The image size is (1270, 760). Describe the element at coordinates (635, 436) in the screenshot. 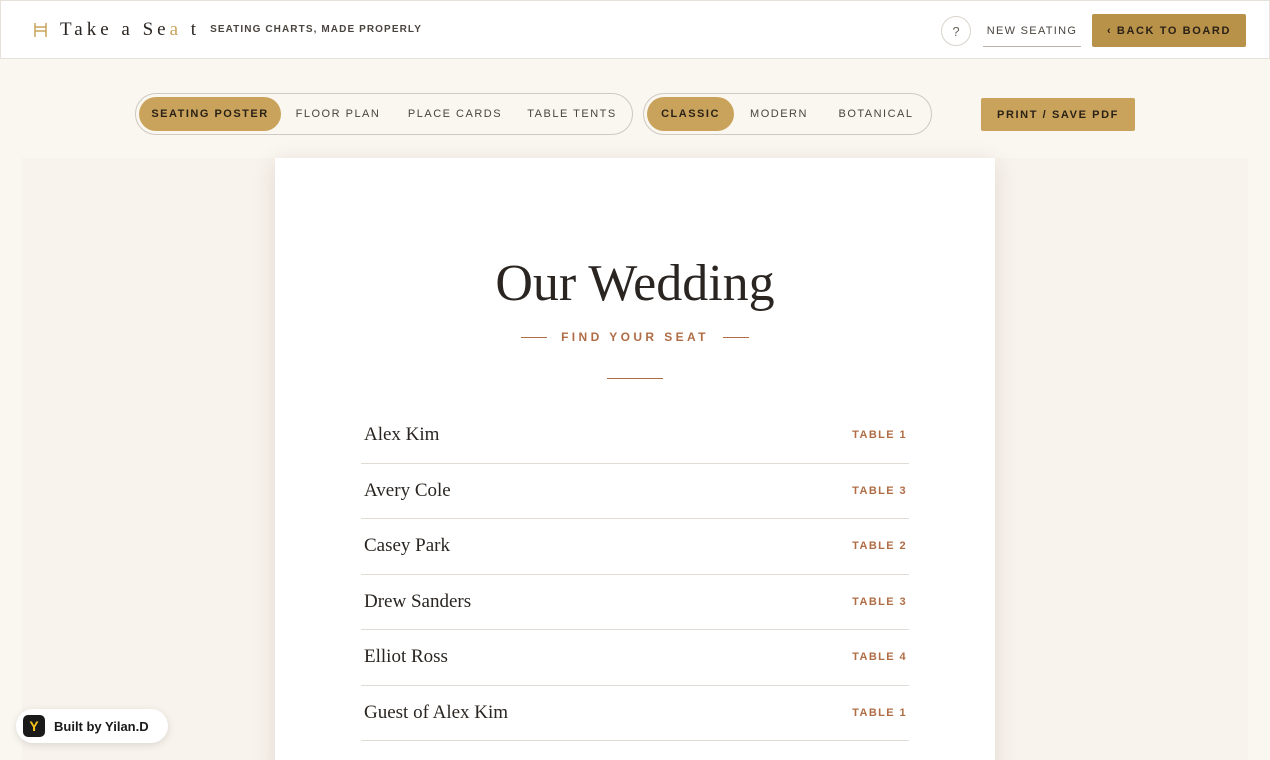

I see `guest-row: Alex Kim TABLE 1` at that location.